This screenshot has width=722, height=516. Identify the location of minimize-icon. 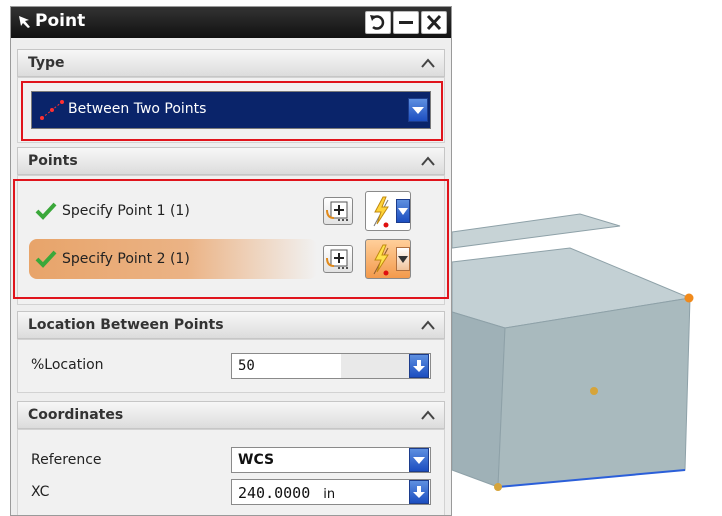
(406, 22).